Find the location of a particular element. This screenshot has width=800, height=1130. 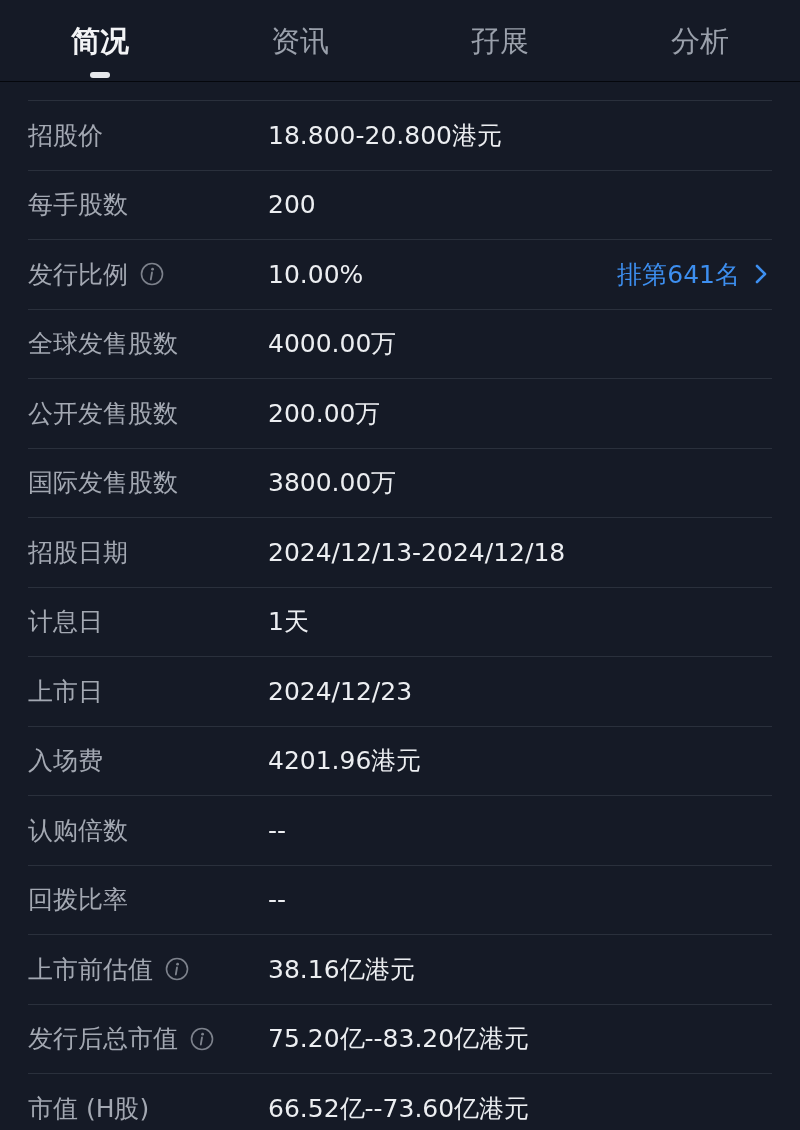

field-value: 18.800-20.800港元 is located at coordinates (385, 135).